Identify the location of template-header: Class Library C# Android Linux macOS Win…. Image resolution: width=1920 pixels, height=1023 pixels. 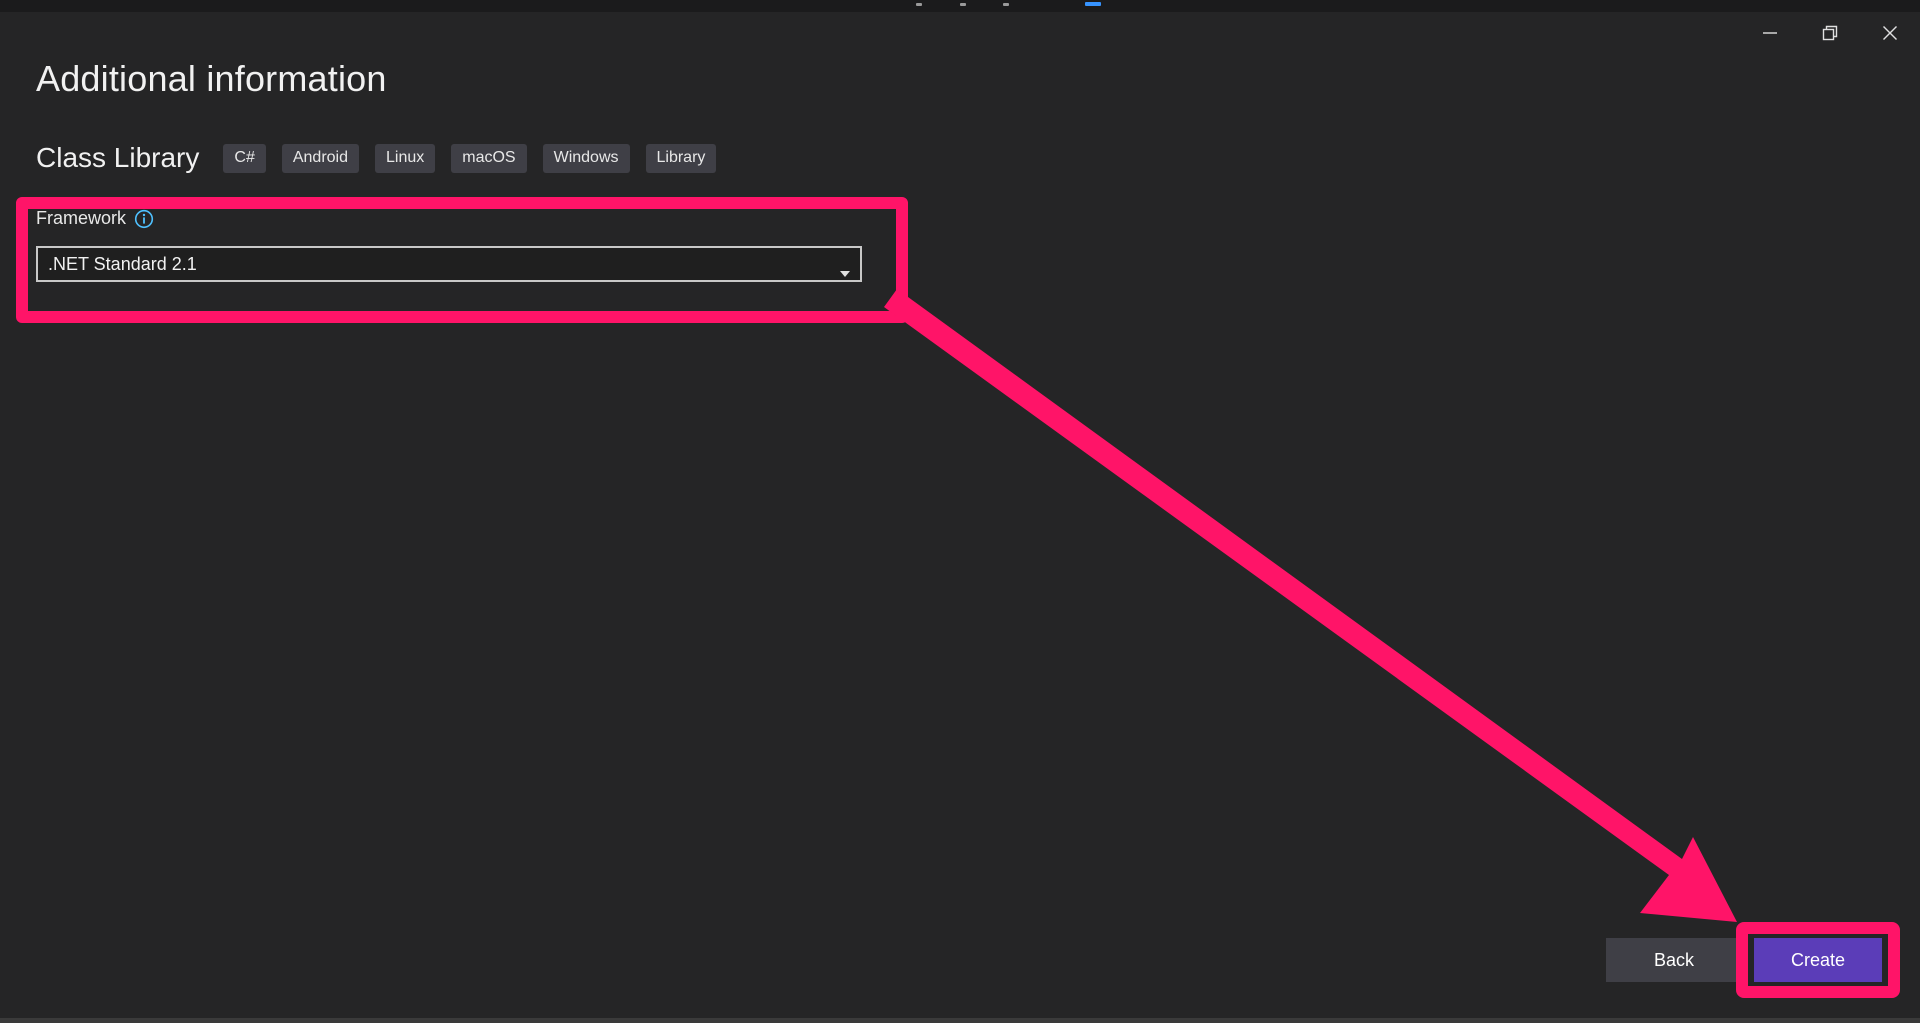
(384, 158).